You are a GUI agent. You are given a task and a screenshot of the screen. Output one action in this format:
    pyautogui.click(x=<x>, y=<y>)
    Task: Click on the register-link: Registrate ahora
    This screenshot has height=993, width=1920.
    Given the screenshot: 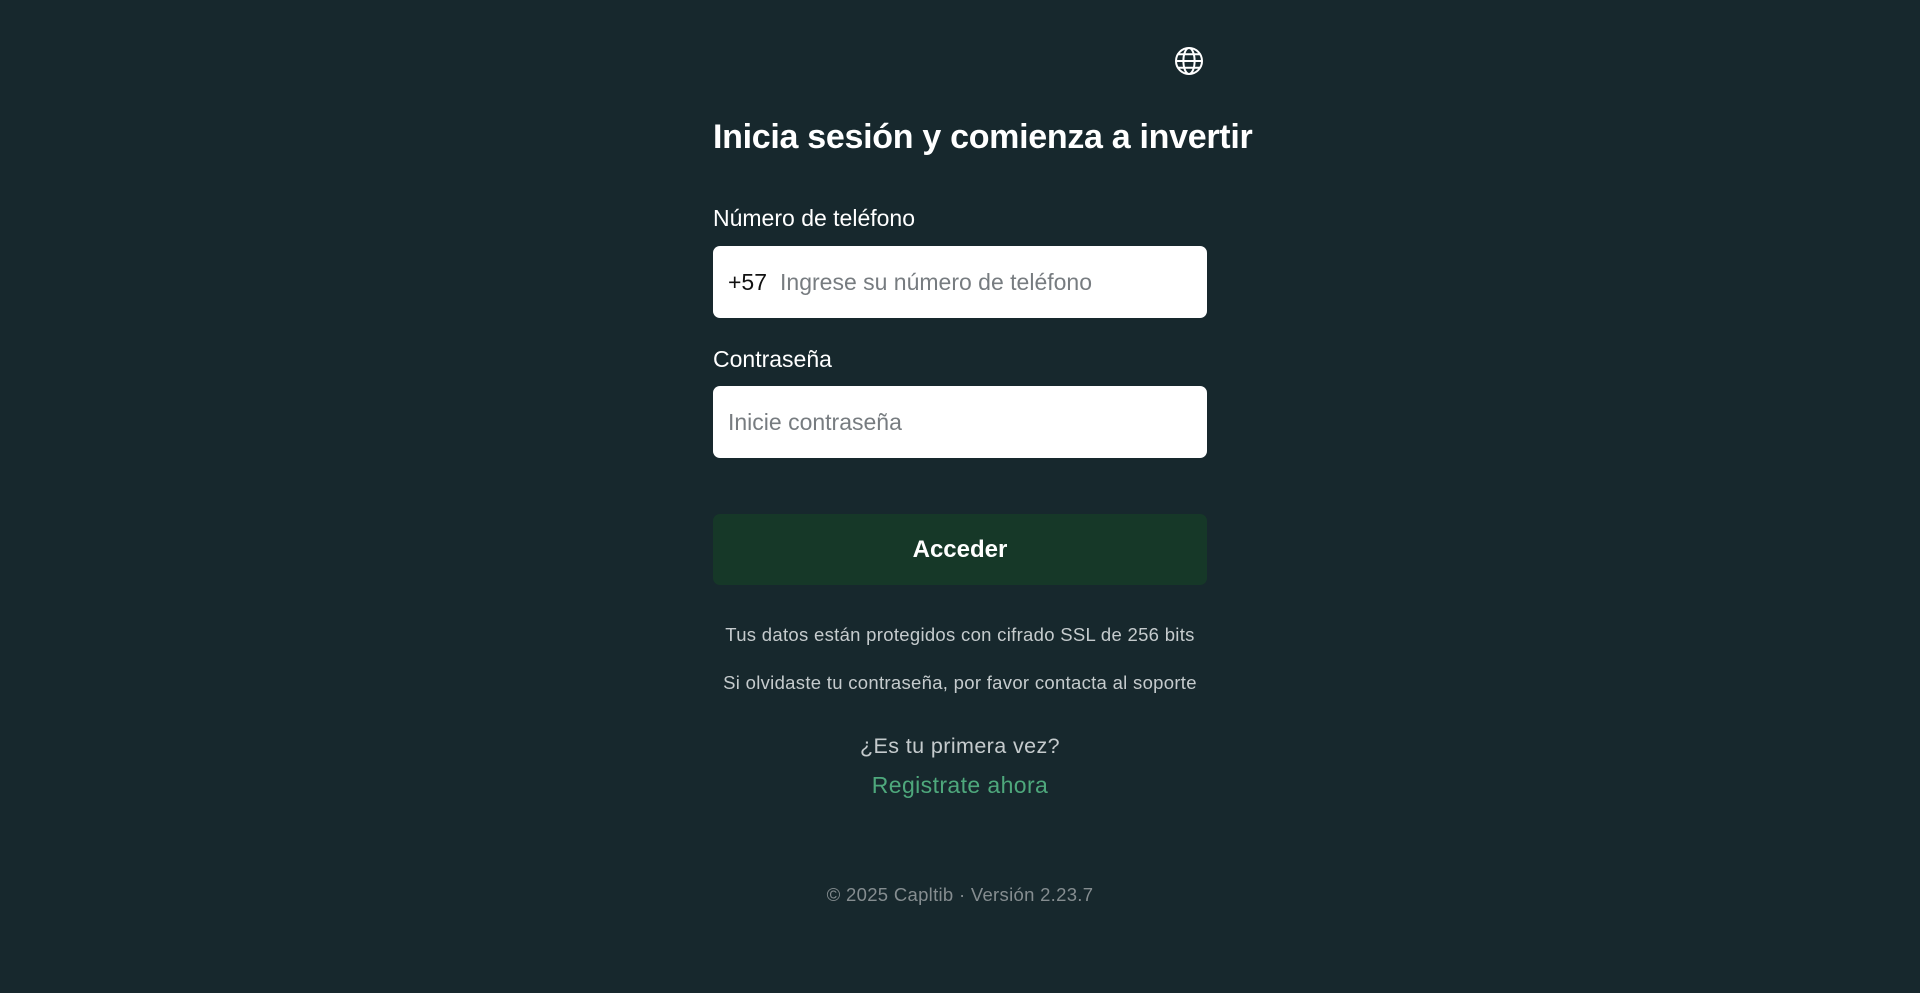 What is the action you would take?
    pyautogui.click(x=960, y=785)
    